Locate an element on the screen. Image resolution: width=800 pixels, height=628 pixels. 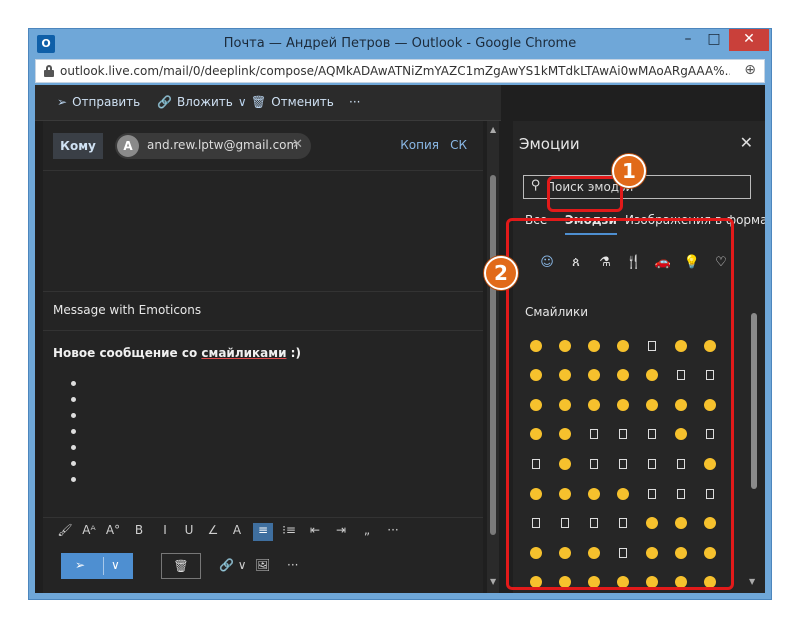
step-badge-2: 2 is located at coordinates (501, 273).